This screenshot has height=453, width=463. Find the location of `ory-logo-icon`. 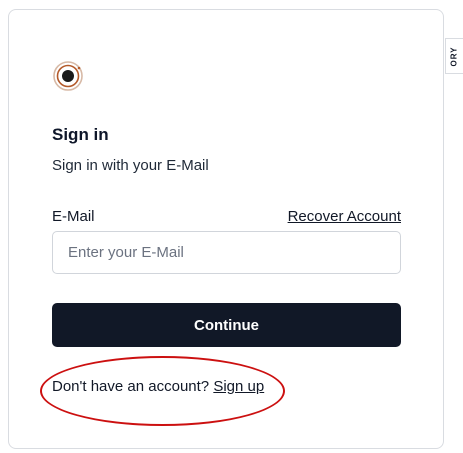

ory-logo-icon is located at coordinates (68, 76).